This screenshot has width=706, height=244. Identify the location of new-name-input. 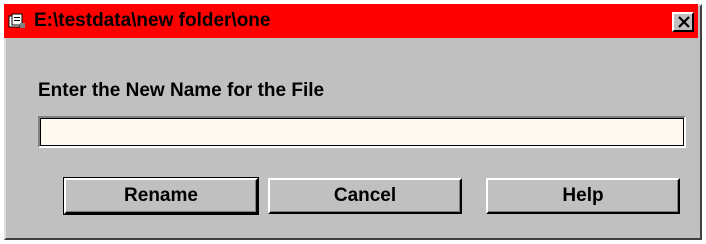
(362, 132).